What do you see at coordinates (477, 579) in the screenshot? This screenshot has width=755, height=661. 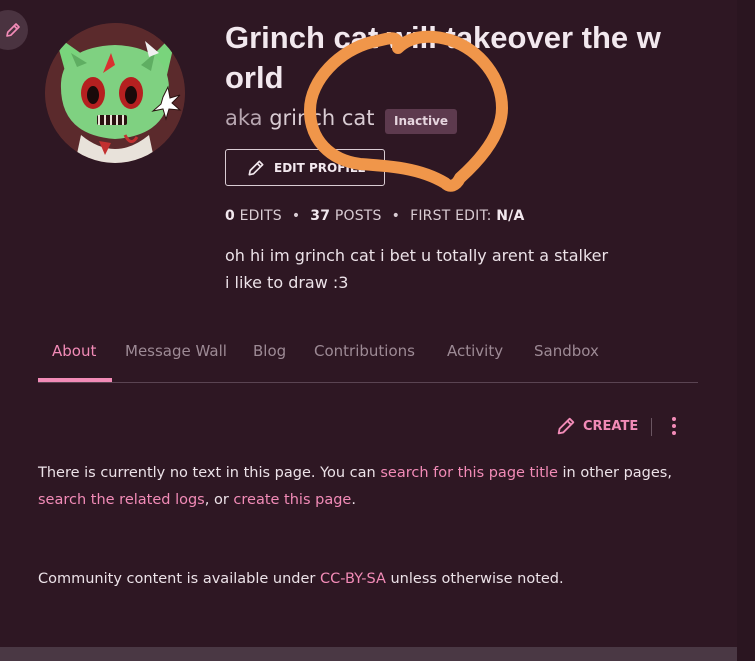 I see `license-text: unless otherwise noted.` at bounding box center [477, 579].